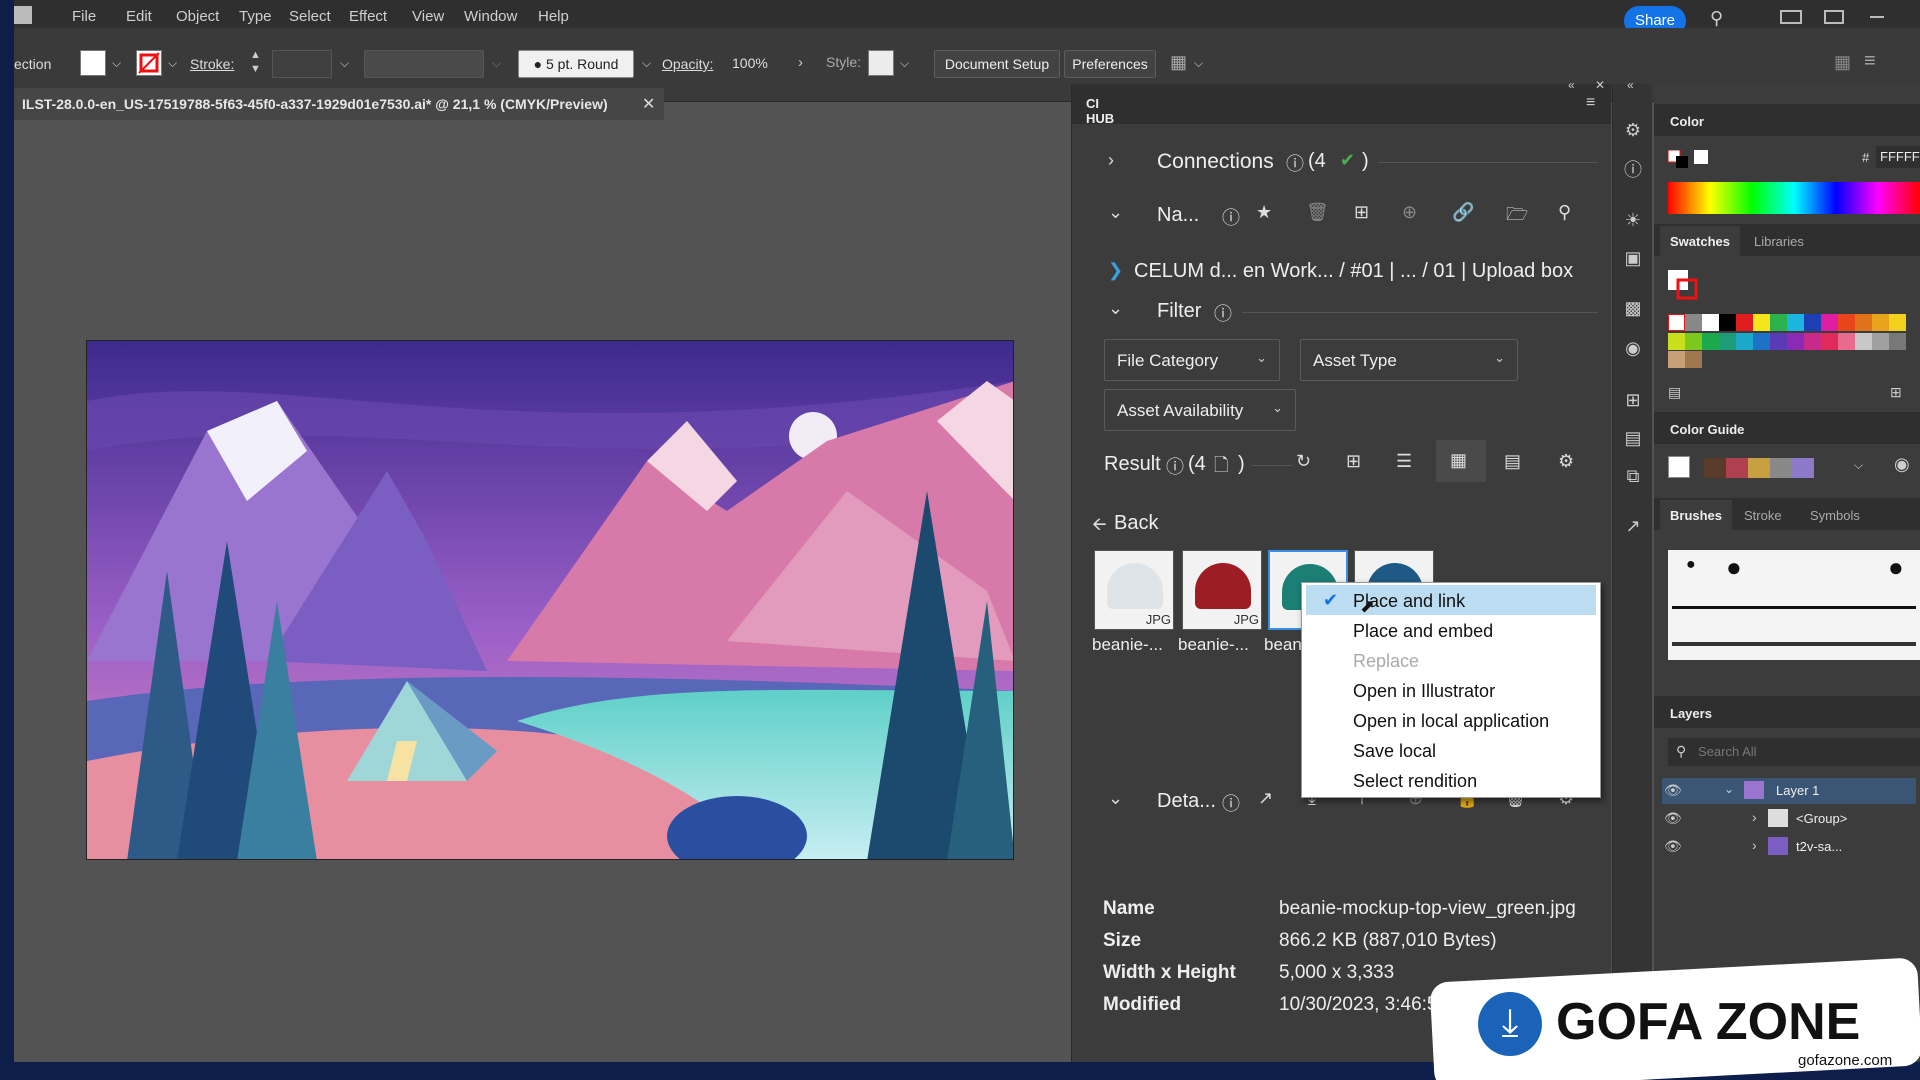 The height and width of the screenshot is (1080, 1920). I want to click on brightness-icon: ☀, so click(1633, 222).